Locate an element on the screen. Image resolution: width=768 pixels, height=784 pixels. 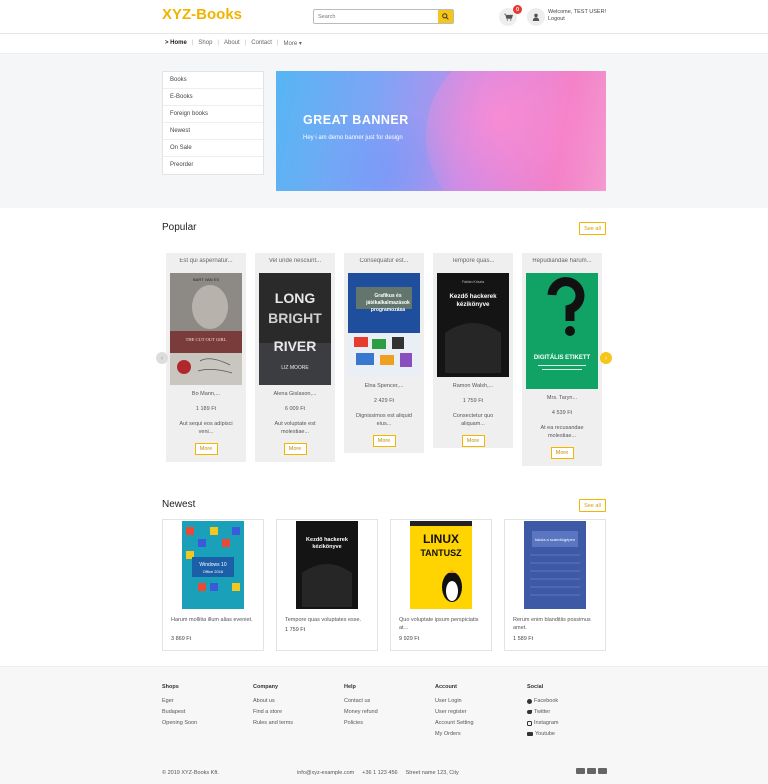
product-price: 1 759 Ft is located at coordinates (295, 630).